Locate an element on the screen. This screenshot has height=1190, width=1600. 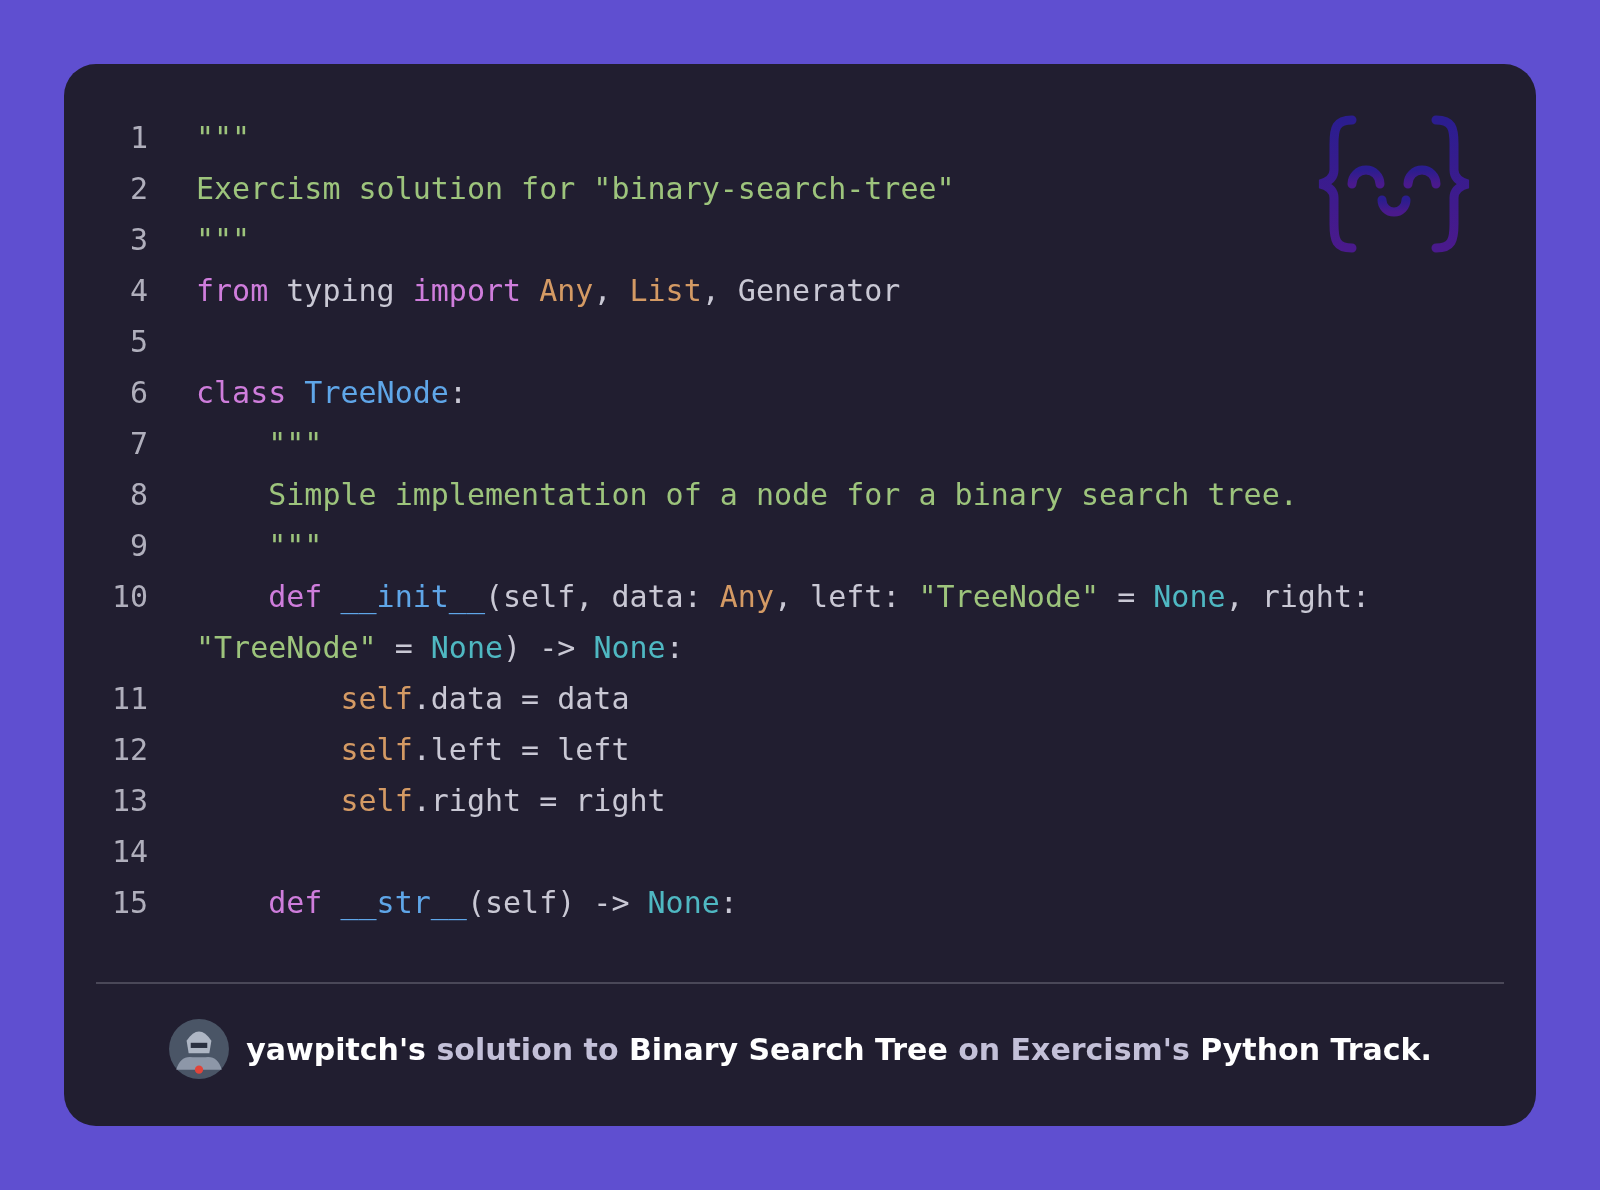
code-token: , Generator is located at coordinates (801, 290).